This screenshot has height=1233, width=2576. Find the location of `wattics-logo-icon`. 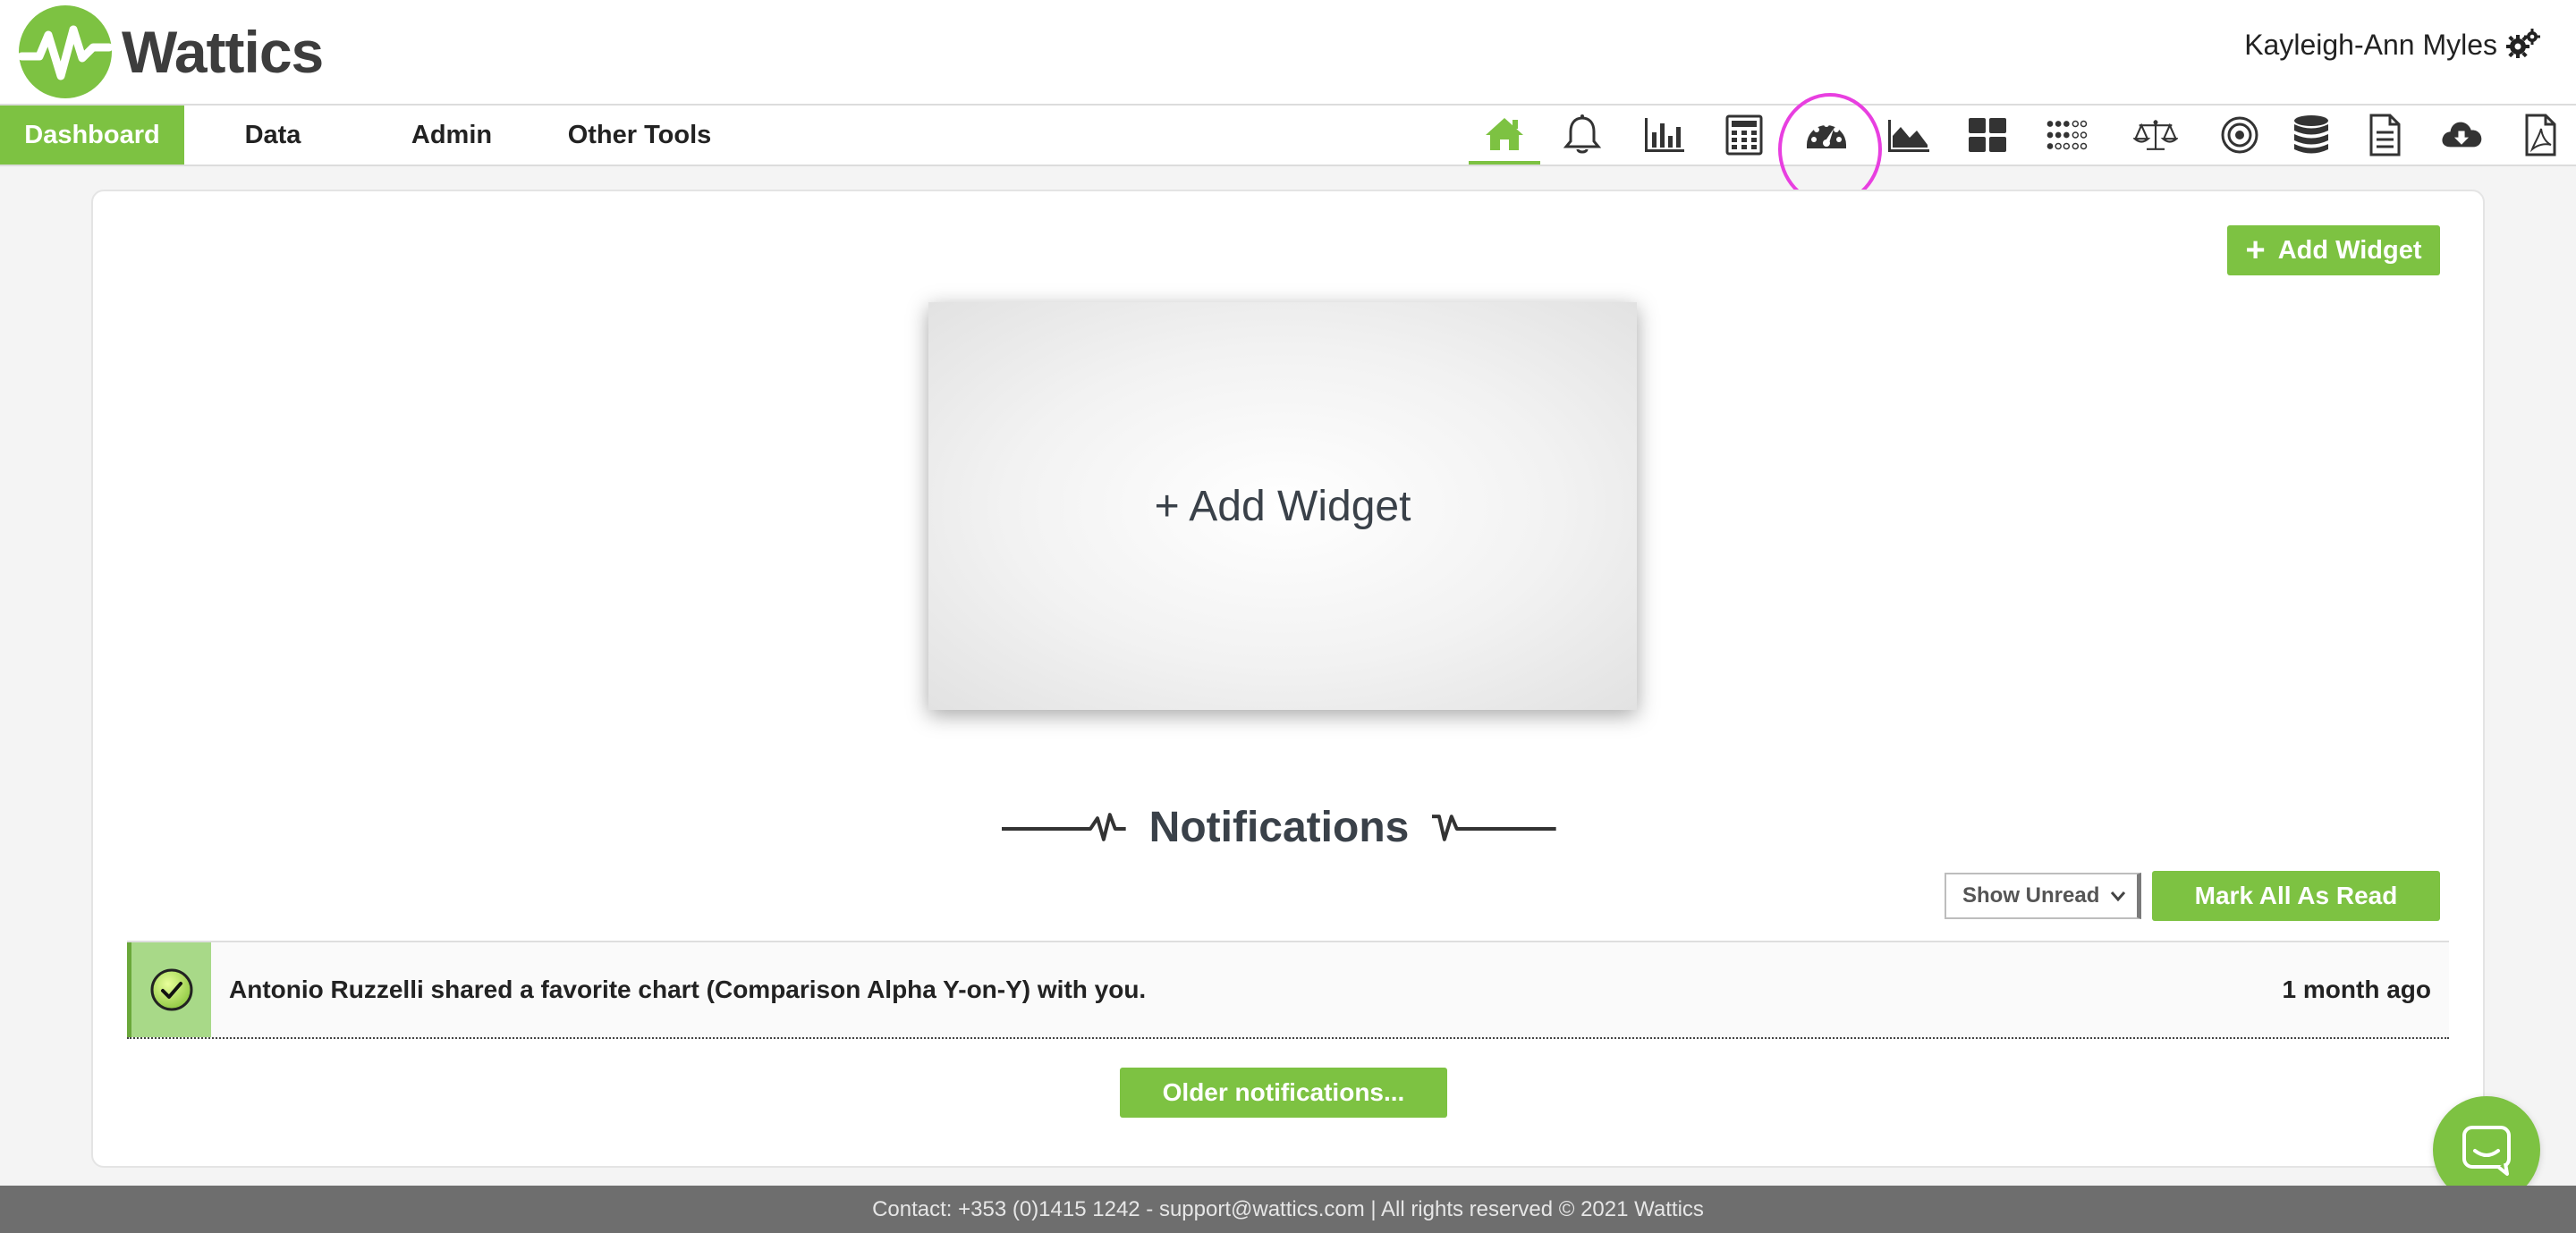

wattics-logo-icon is located at coordinates (65, 51).